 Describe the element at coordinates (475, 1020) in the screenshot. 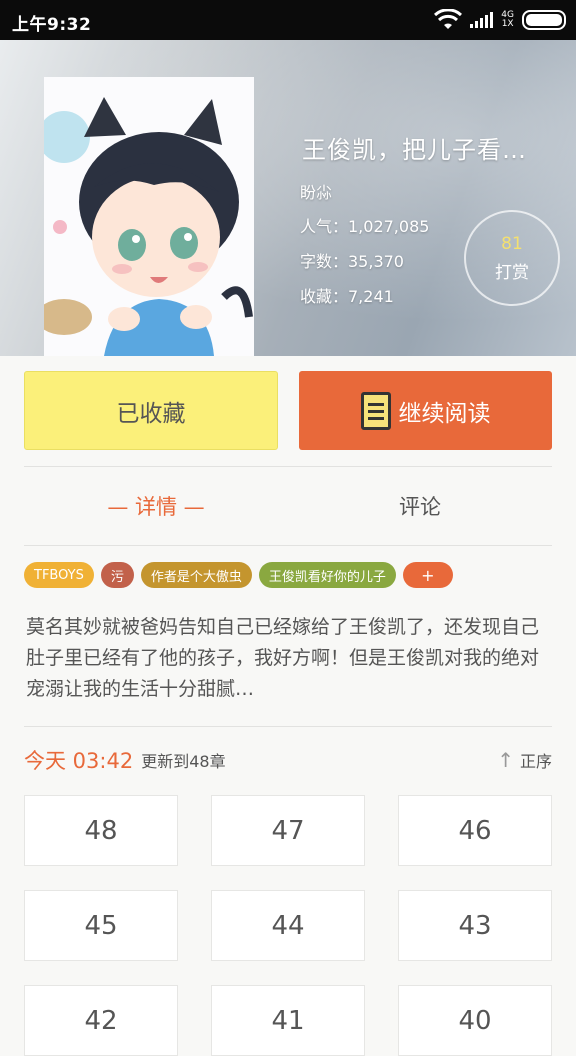

I see `chapter-button: 40` at that location.